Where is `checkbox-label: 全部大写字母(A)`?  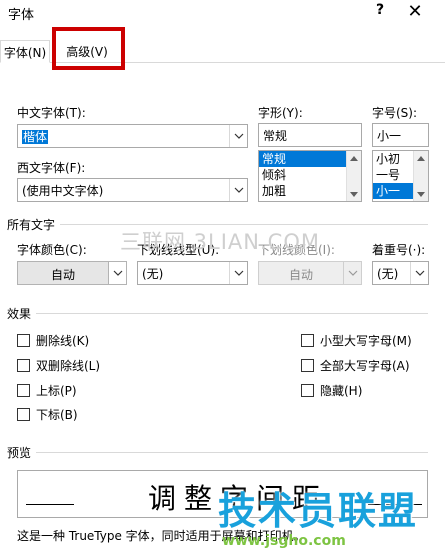
checkbox-label: 全部大写字母(A) is located at coordinates (365, 365).